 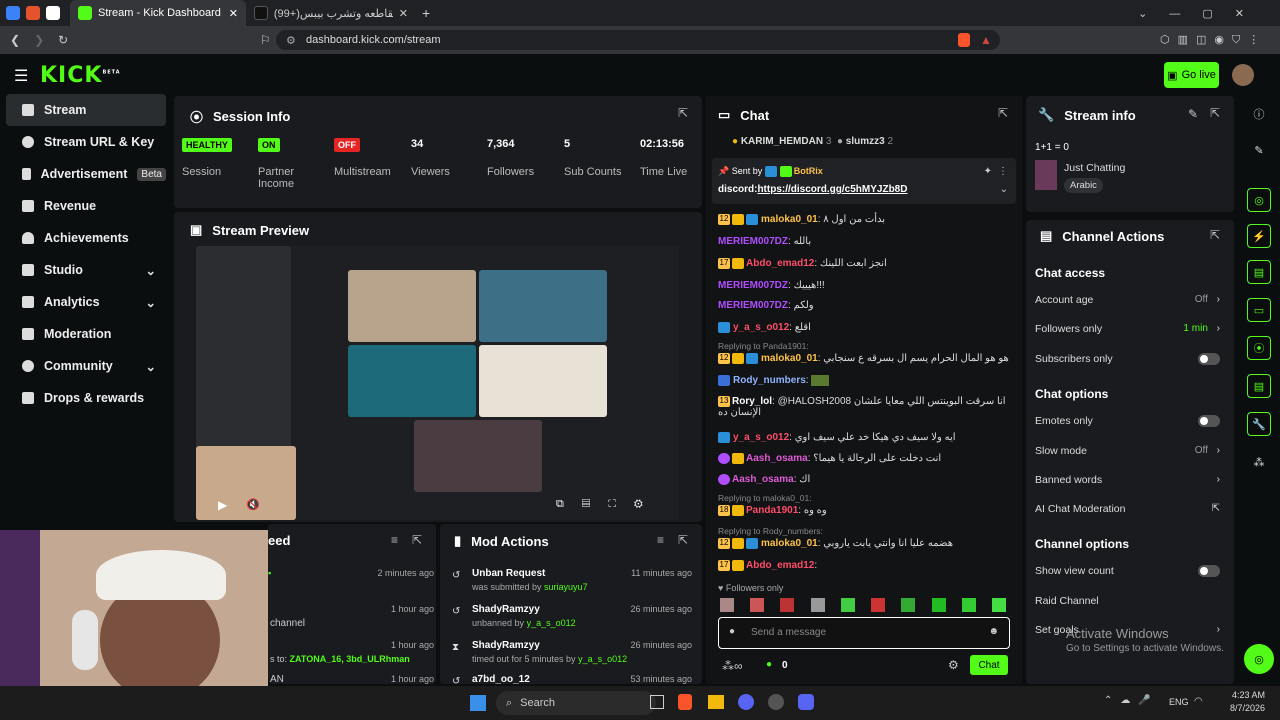 What do you see at coordinates (21, 76) in the screenshot?
I see `menu-icon: ☰` at bounding box center [21, 76].